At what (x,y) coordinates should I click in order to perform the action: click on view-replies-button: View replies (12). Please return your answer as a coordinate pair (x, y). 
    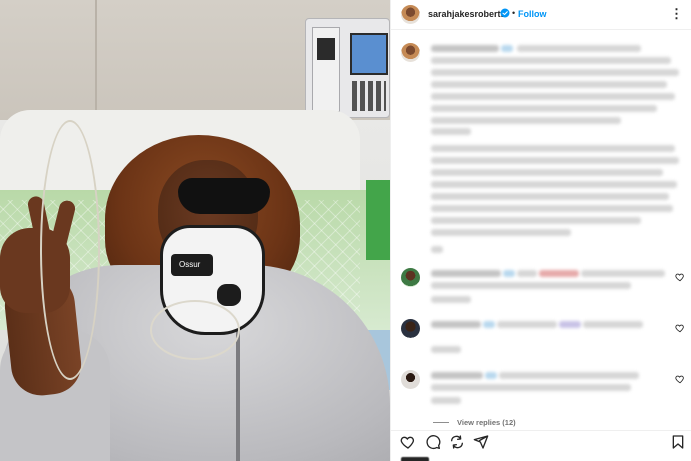
    Looking at the image, I should click on (474, 422).